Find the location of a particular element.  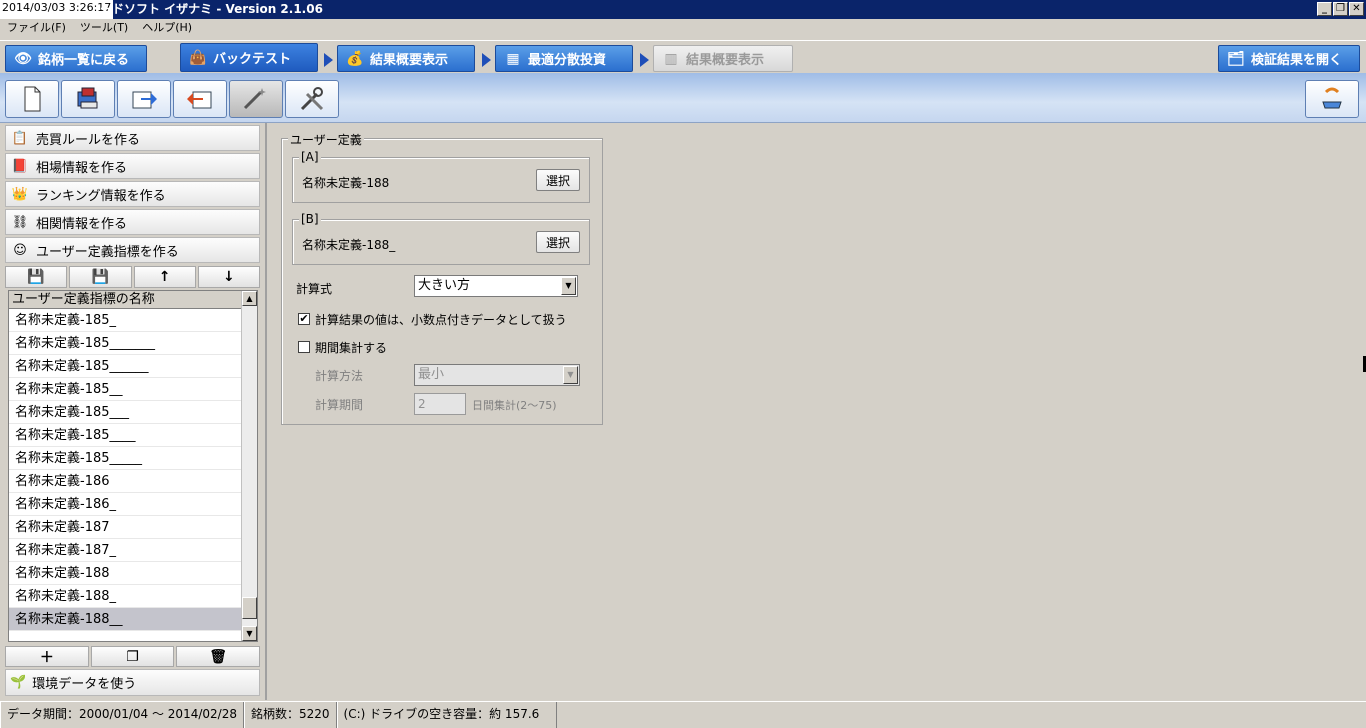

duplicate-button: ❐ is located at coordinates (132, 656).